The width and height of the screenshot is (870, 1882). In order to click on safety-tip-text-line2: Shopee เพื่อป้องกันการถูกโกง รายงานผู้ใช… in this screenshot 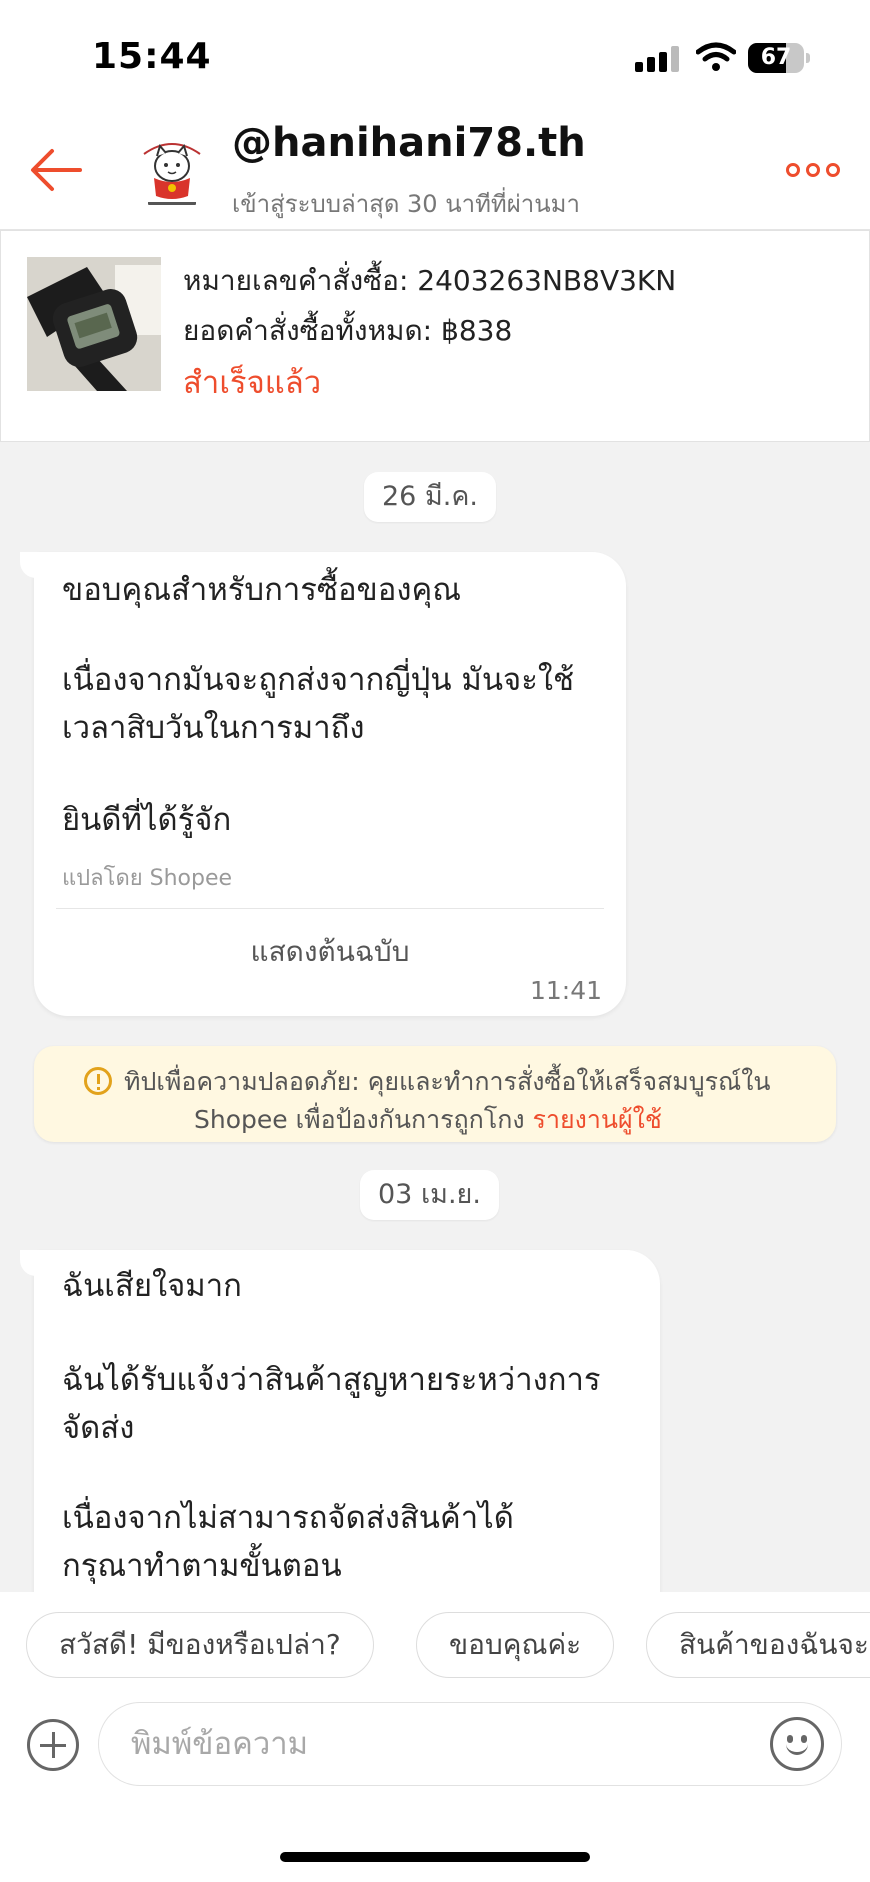, I will do `click(428, 1120)`.